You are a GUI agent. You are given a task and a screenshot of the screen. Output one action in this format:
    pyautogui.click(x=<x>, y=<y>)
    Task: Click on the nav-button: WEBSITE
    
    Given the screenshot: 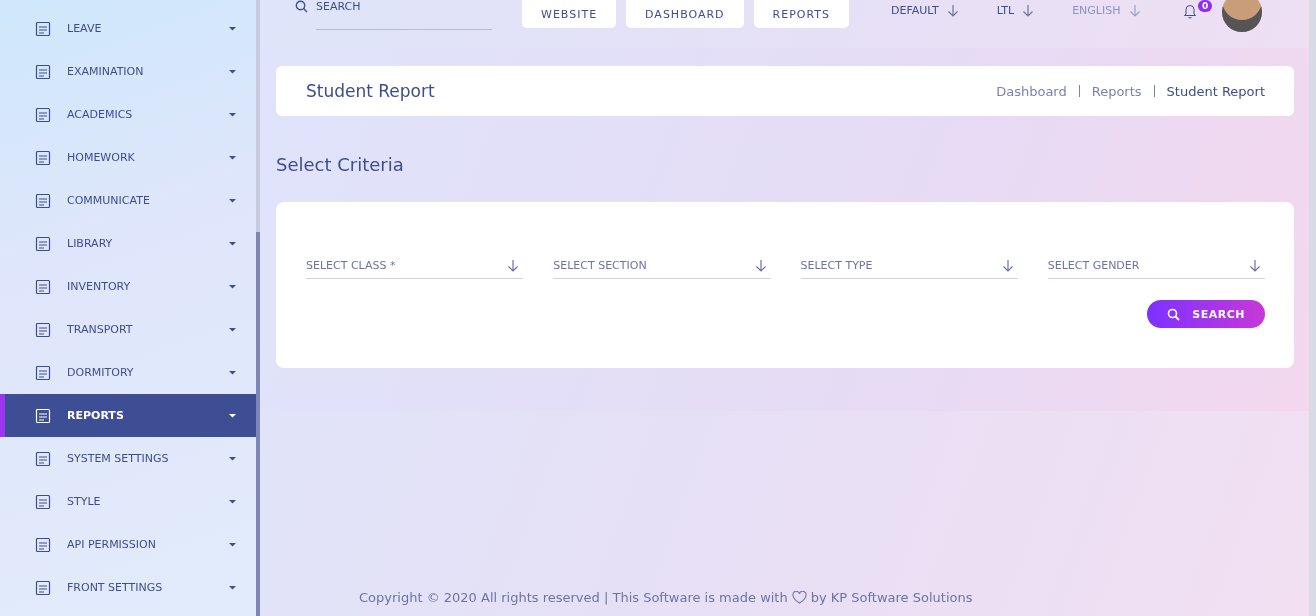 What is the action you would take?
    pyautogui.click(x=569, y=14)
    